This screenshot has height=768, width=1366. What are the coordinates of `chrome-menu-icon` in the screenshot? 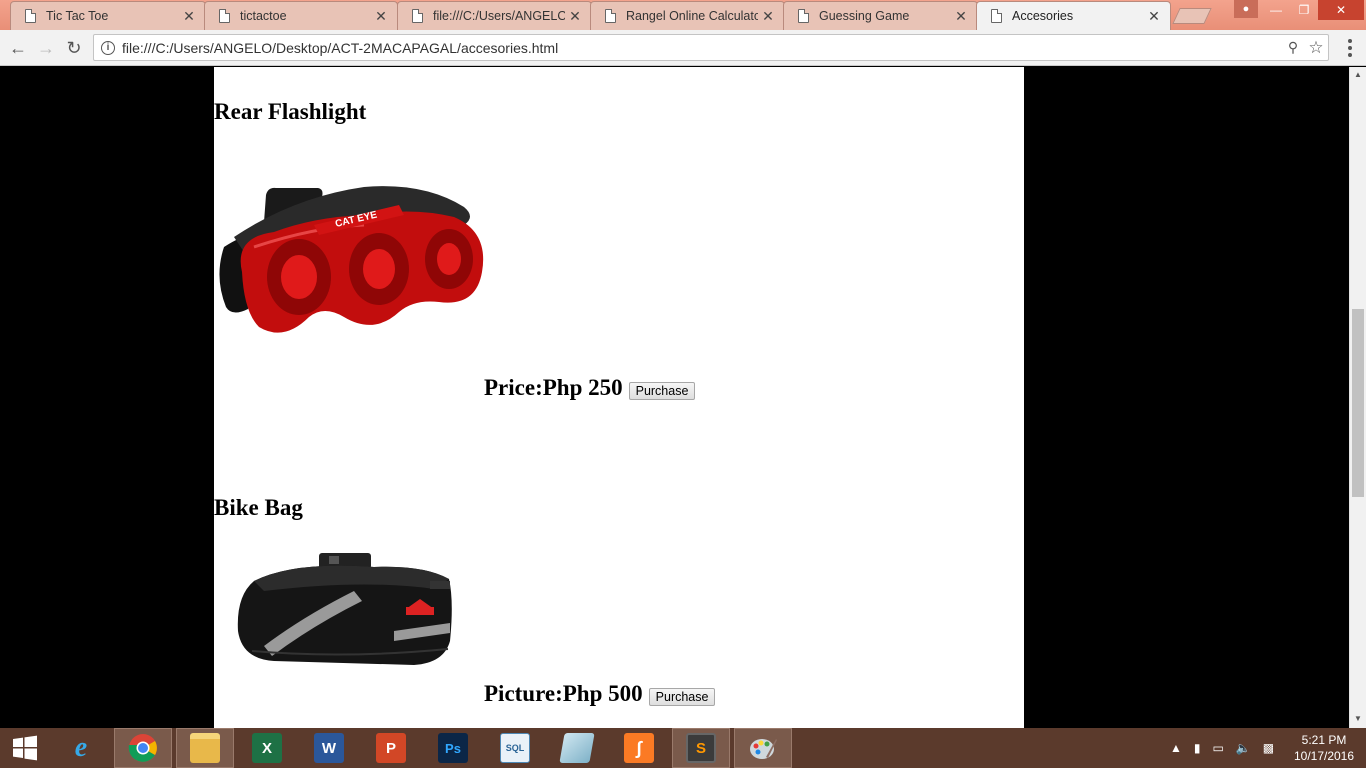 It's located at (1350, 48).